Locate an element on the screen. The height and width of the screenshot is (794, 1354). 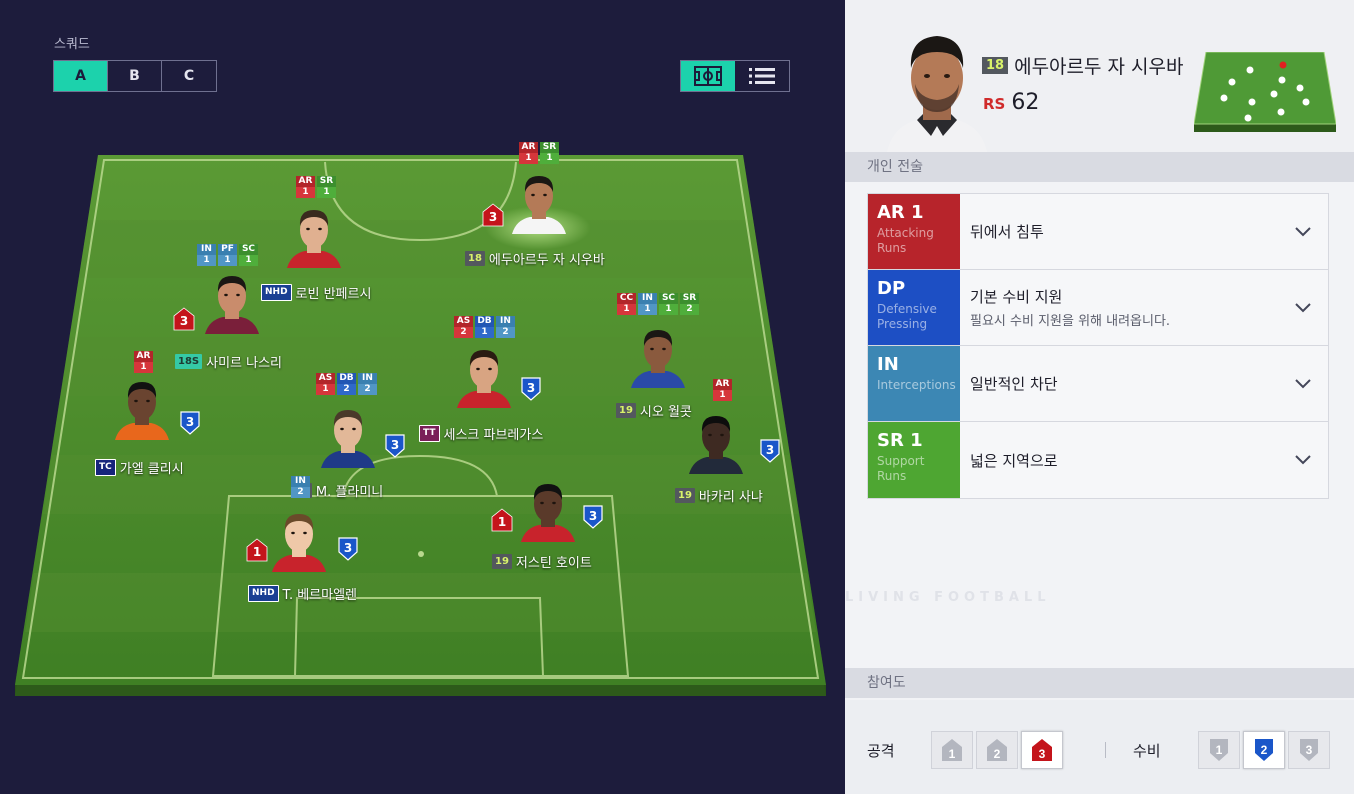
attack-involvement-icon: 1 is located at coordinates (502, 520).